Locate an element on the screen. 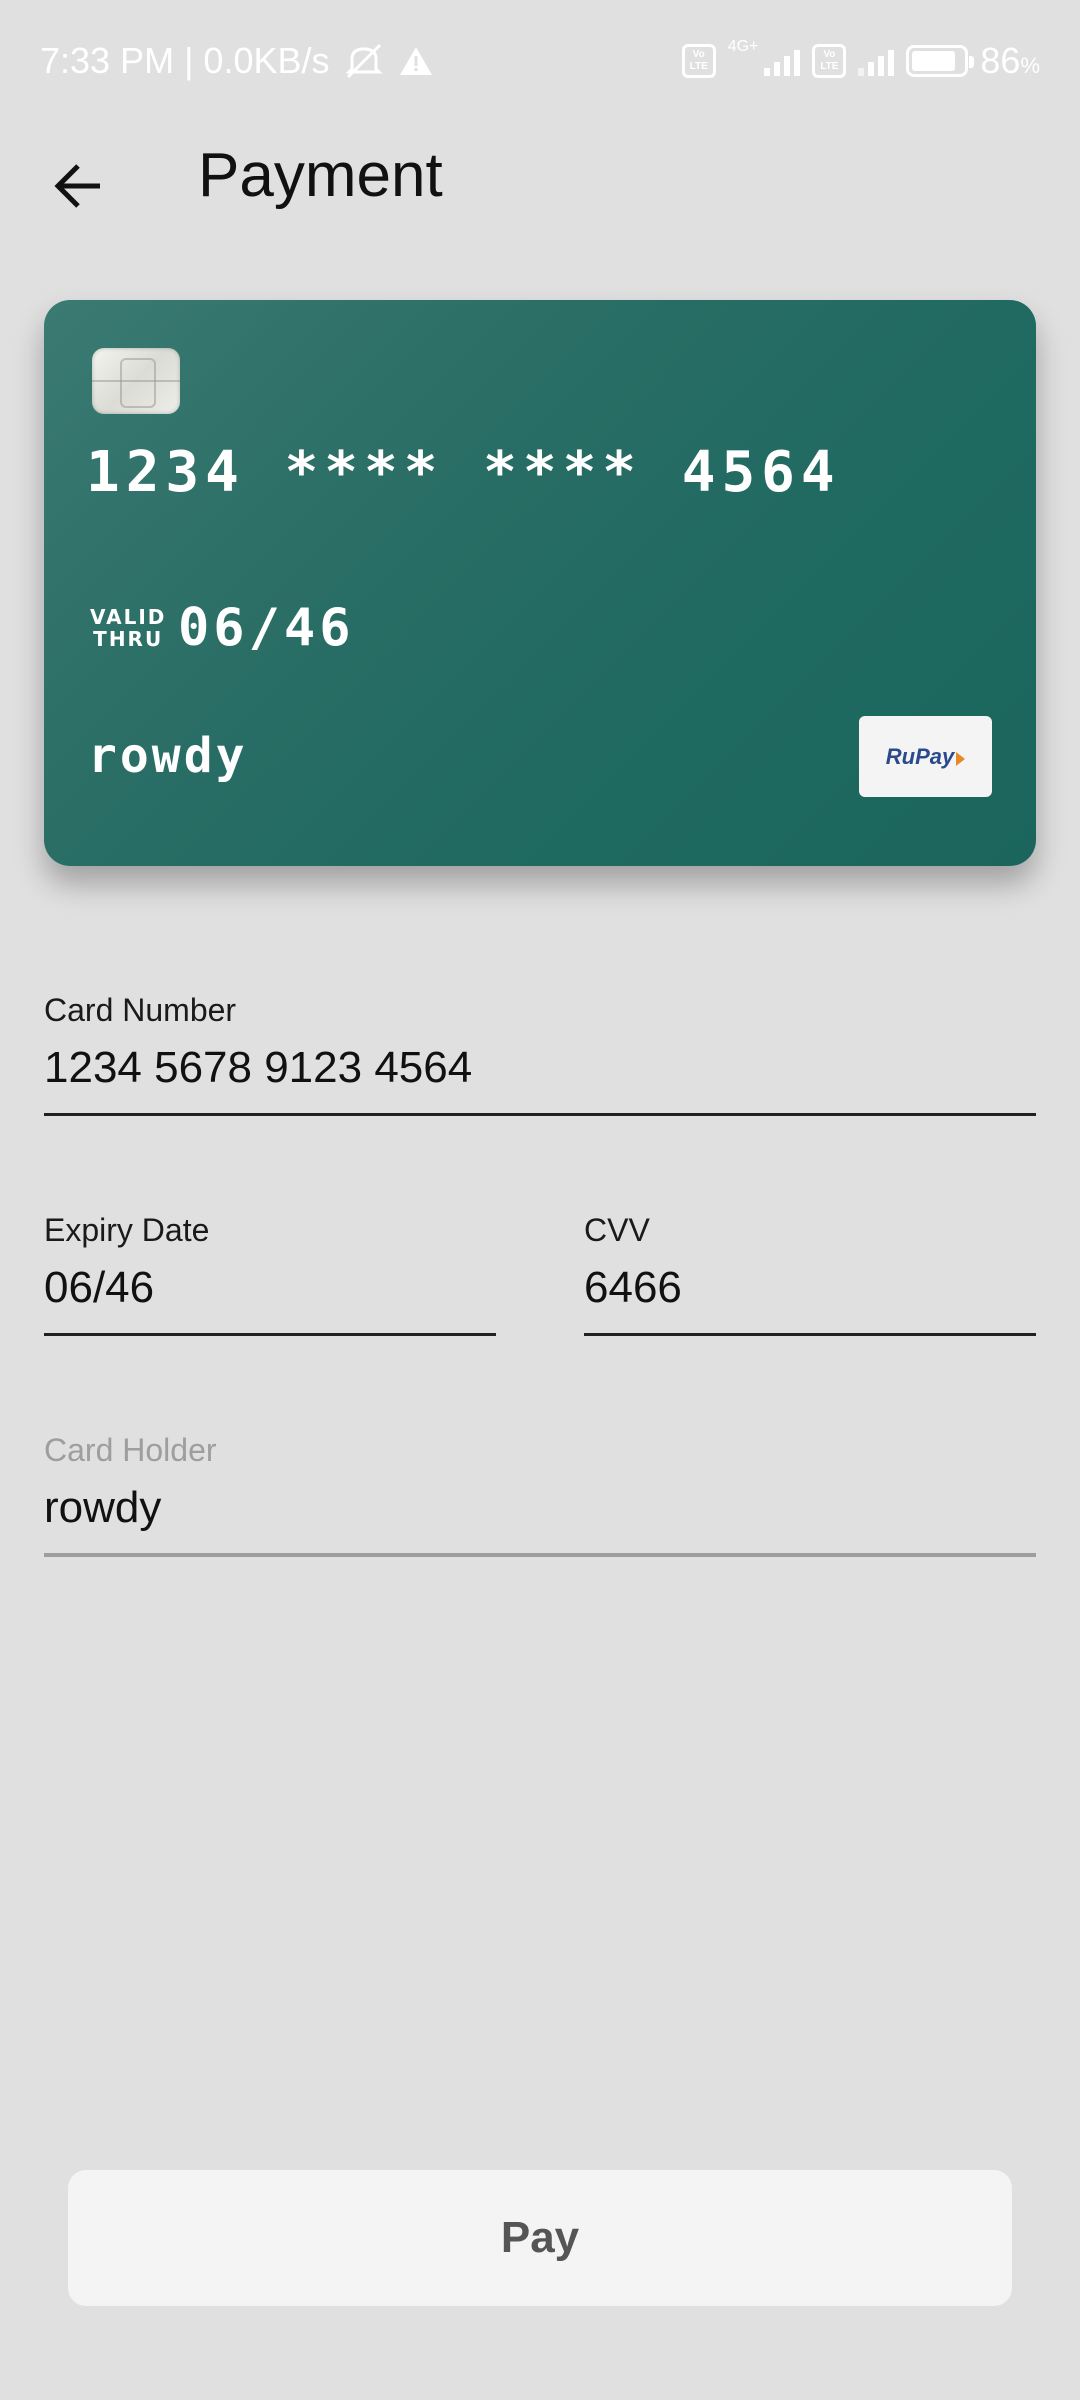 The image size is (1080, 2400). status-right: Vo LTE 4G+ Vo LTE 86% is located at coordinates (860, 60).